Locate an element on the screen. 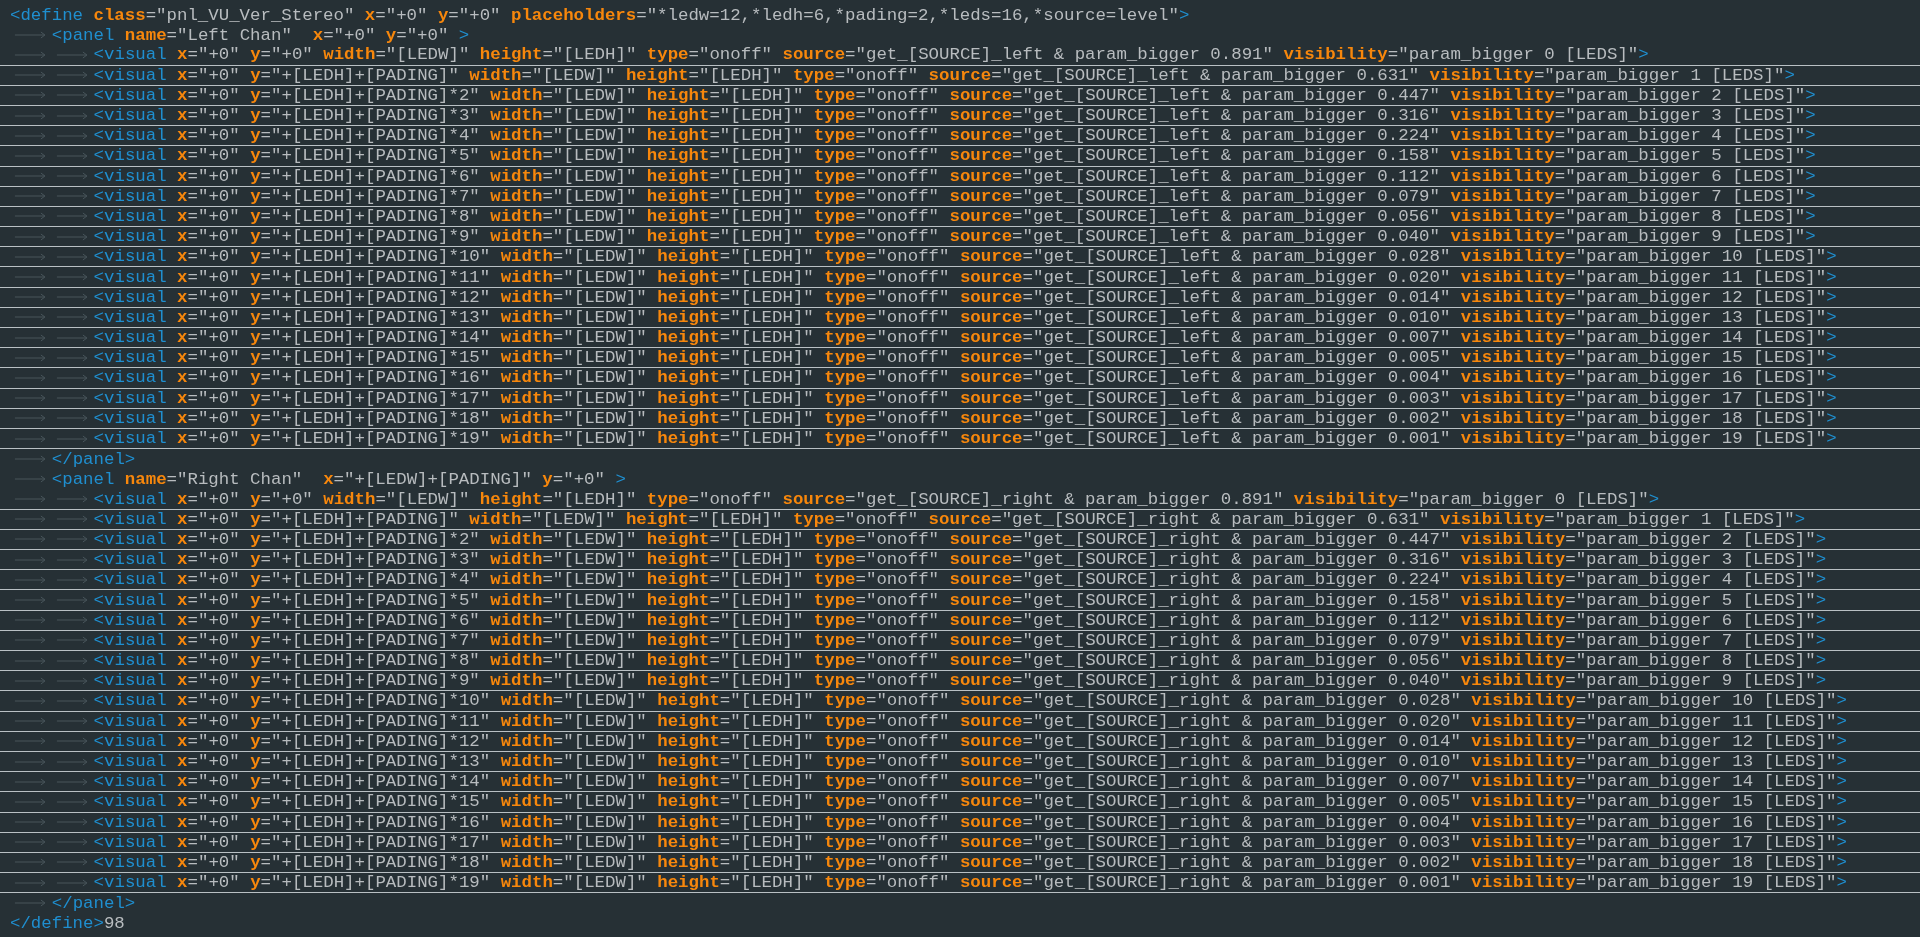 The image size is (1920, 937). code-line: <visual x="+0" y="+[LEDH]+[PADING]*11" width="[LEDW]" height="[LEDH]" type="onoff" source="get_[SOURCE]_right & param_bigger 0.020" visibility="param_bigger 11 [LEDS]"> is located at coordinates (970, 721).